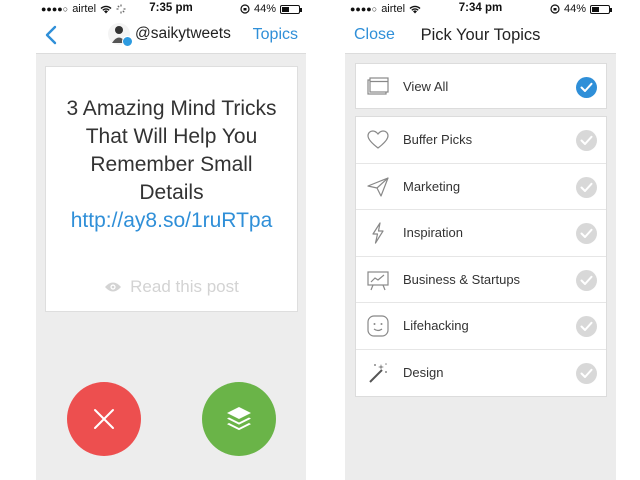  I want to click on view-all-group: View All, so click(481, 86).